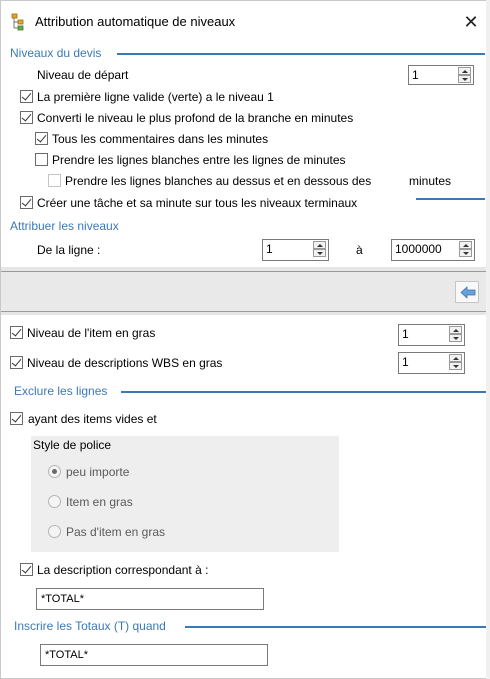 Image resolution: width=490 pixels, height=679 pixels. Describe the element at coordinates (431, 363) in the screenshot. I see `wbs-gras-stepper: 1` at that location.